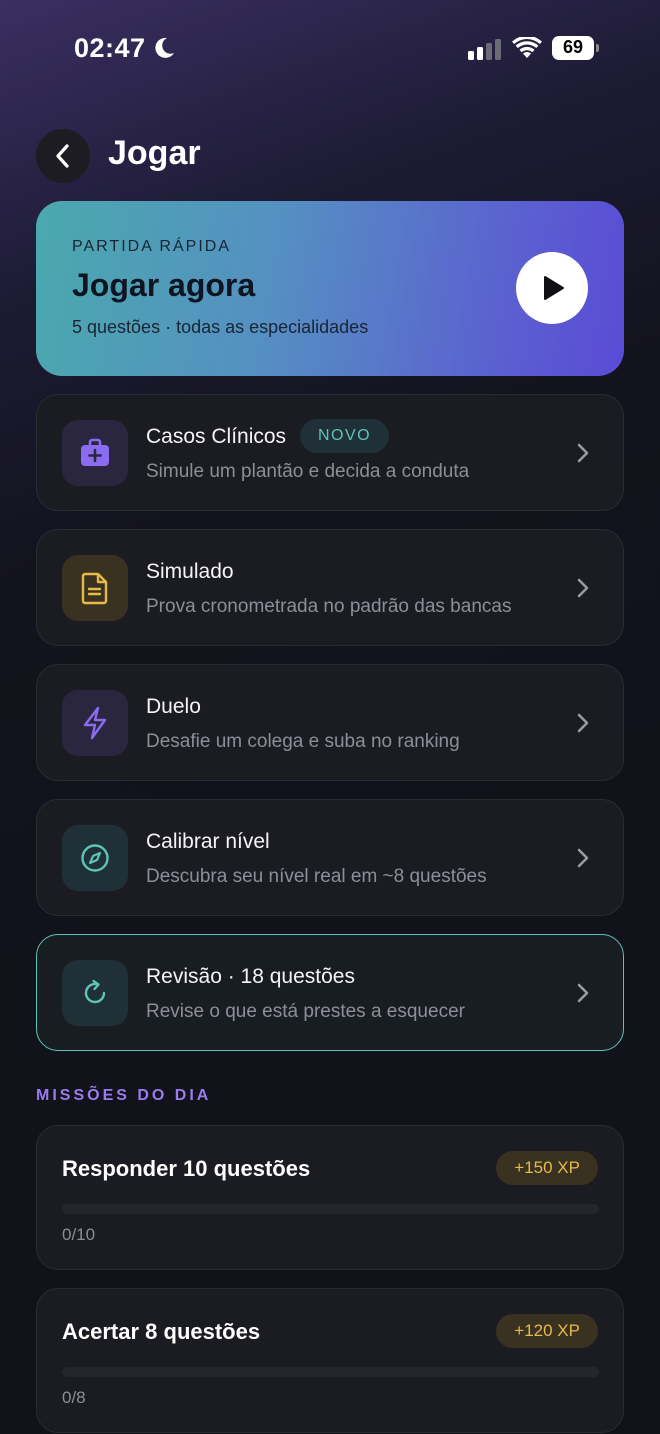 Image resolution: width=660 pixels, height=1434 pixels. I want to click on mode-title: Casos Clínicos, so click(216, 436).